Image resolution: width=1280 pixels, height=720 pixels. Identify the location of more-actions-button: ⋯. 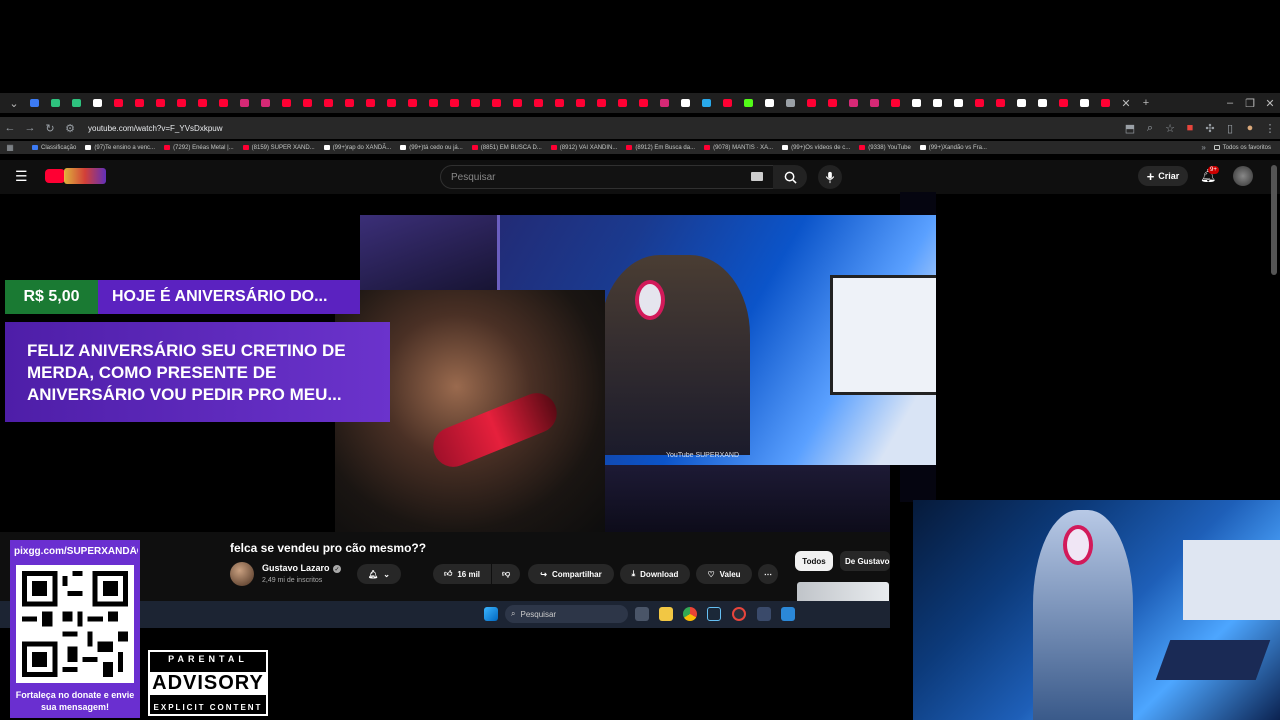
(768, 574).